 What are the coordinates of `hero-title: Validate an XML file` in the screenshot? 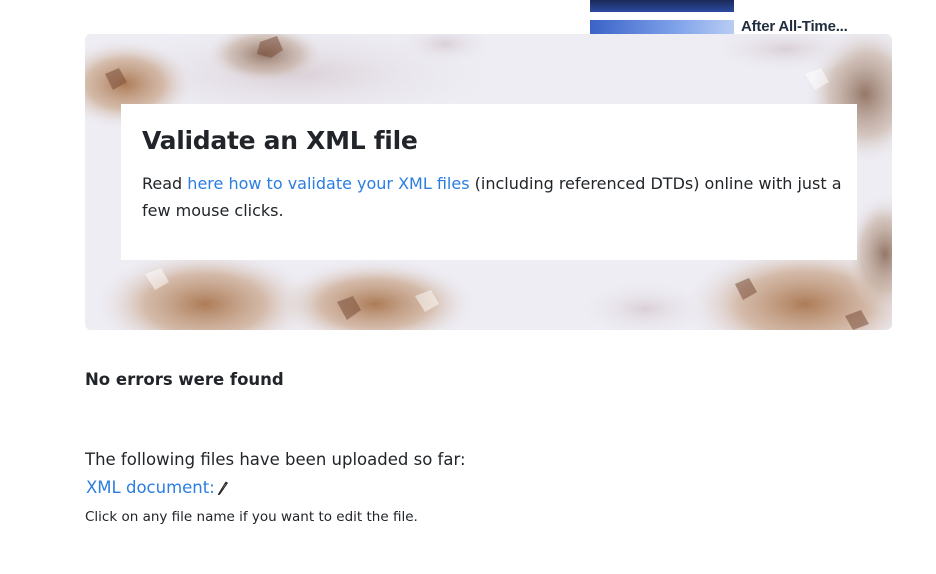 It's located at (280, 140).